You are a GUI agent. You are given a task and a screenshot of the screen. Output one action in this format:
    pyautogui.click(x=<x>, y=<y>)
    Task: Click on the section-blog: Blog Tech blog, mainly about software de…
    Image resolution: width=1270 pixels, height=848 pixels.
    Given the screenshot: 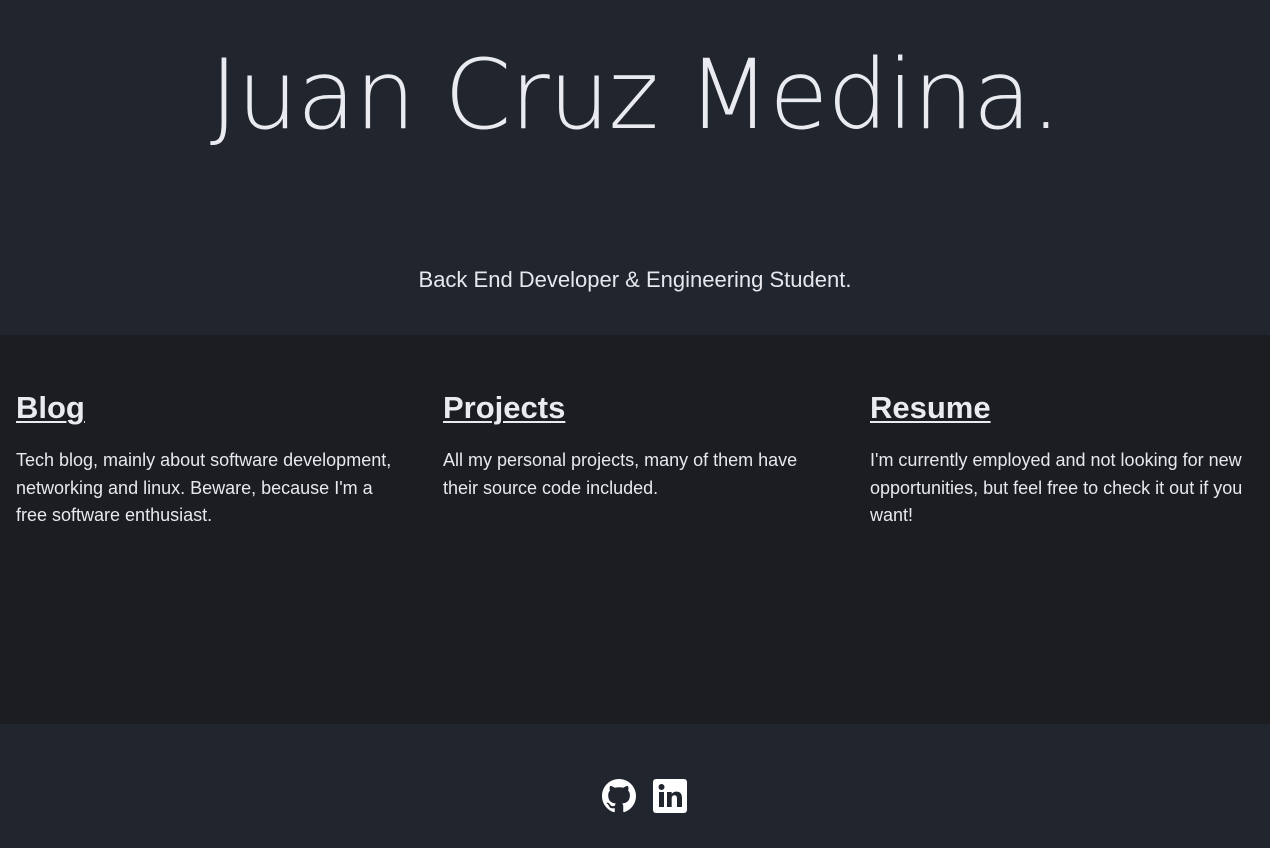 What is the action you would take?
    pyautogui.click(x=211, y=459)
    